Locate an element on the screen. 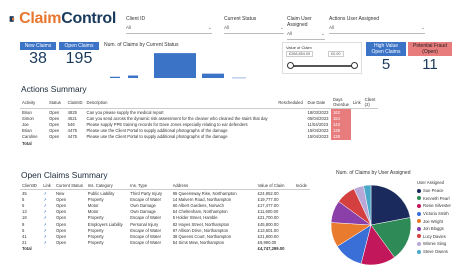 The height and width of the screenshot is (277, 474). legend-item: Winnie Siing is located at coordinates (441, 244).